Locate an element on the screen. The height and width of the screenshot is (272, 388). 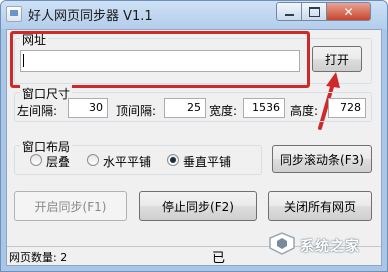
close-icon: ✕ is located at coordinates (348, 11).